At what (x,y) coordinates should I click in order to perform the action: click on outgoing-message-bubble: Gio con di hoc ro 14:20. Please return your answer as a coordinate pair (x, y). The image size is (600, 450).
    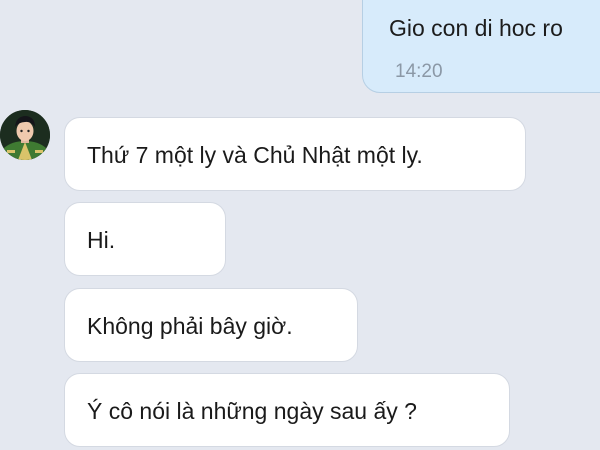
    Looking at the image, I should click on (481, 46).